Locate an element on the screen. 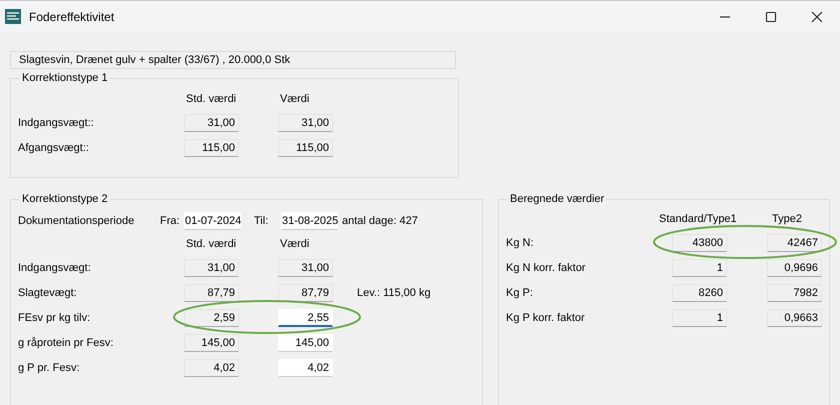 The image size is (840, 405). field-label: Indgangsvægt: is located at coordinates (55, 268).